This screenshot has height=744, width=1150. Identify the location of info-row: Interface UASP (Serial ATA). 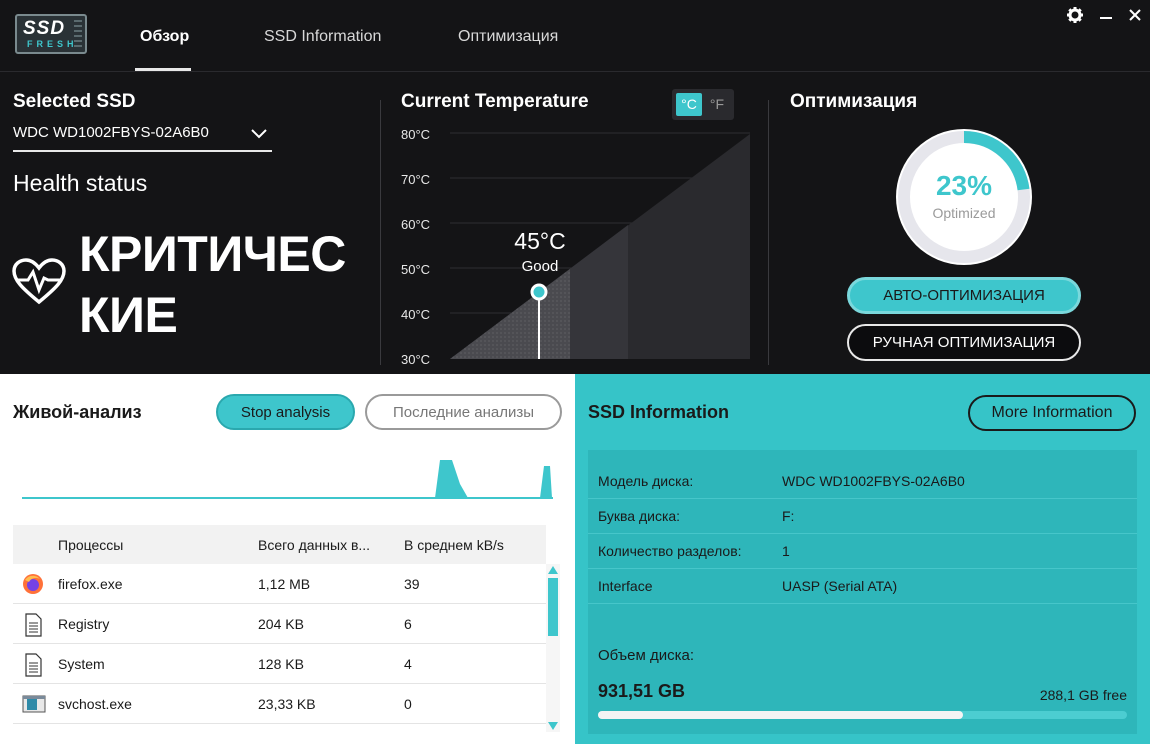
(862, 586).